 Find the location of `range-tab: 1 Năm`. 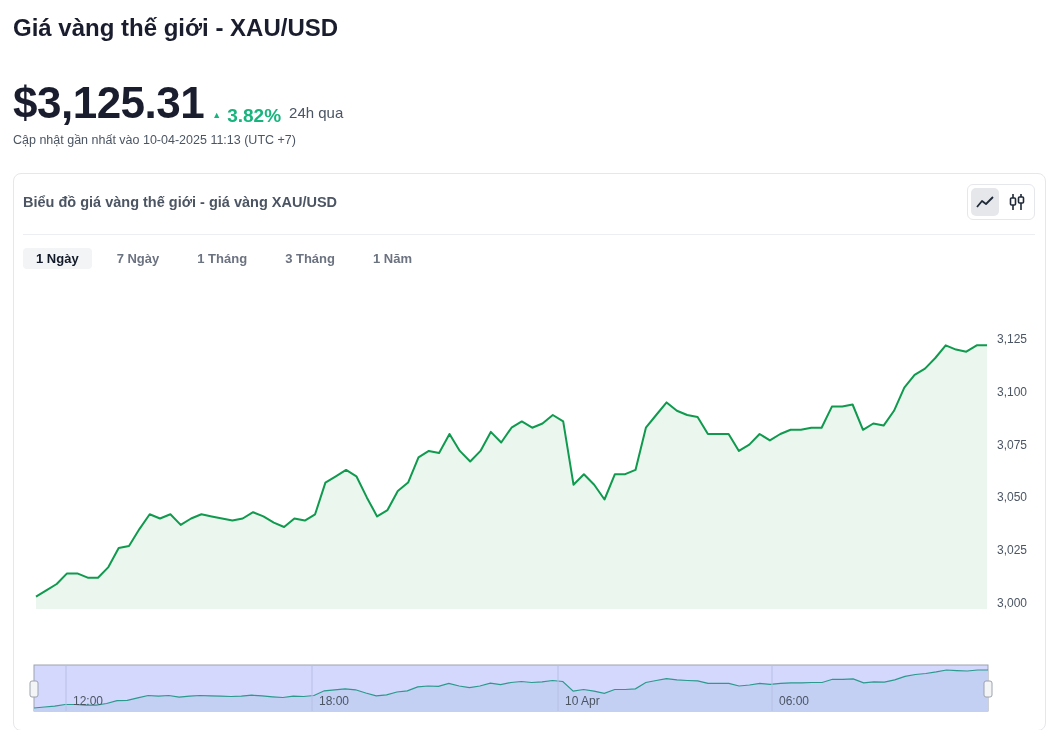

range-tab: 1 Năm is located at coordinates (392, 258).